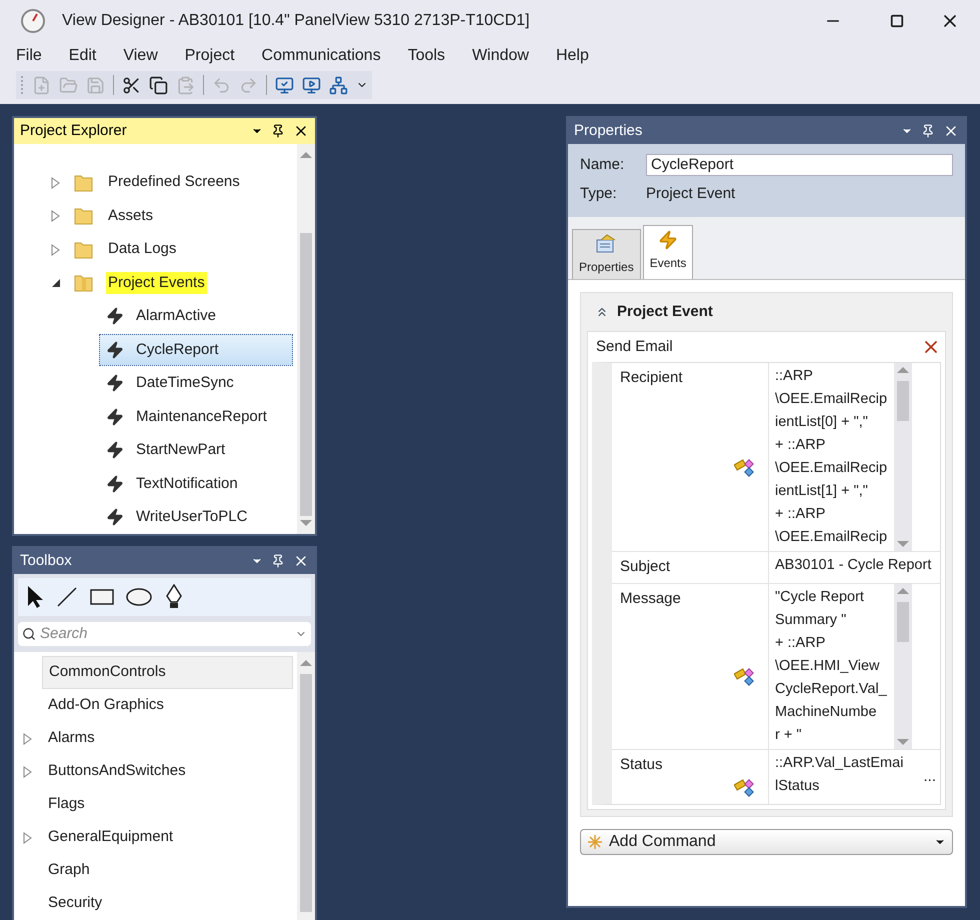  Describe the element at coordinates (33, 21) in the screenshot. I see `gauge-icon` at that location.